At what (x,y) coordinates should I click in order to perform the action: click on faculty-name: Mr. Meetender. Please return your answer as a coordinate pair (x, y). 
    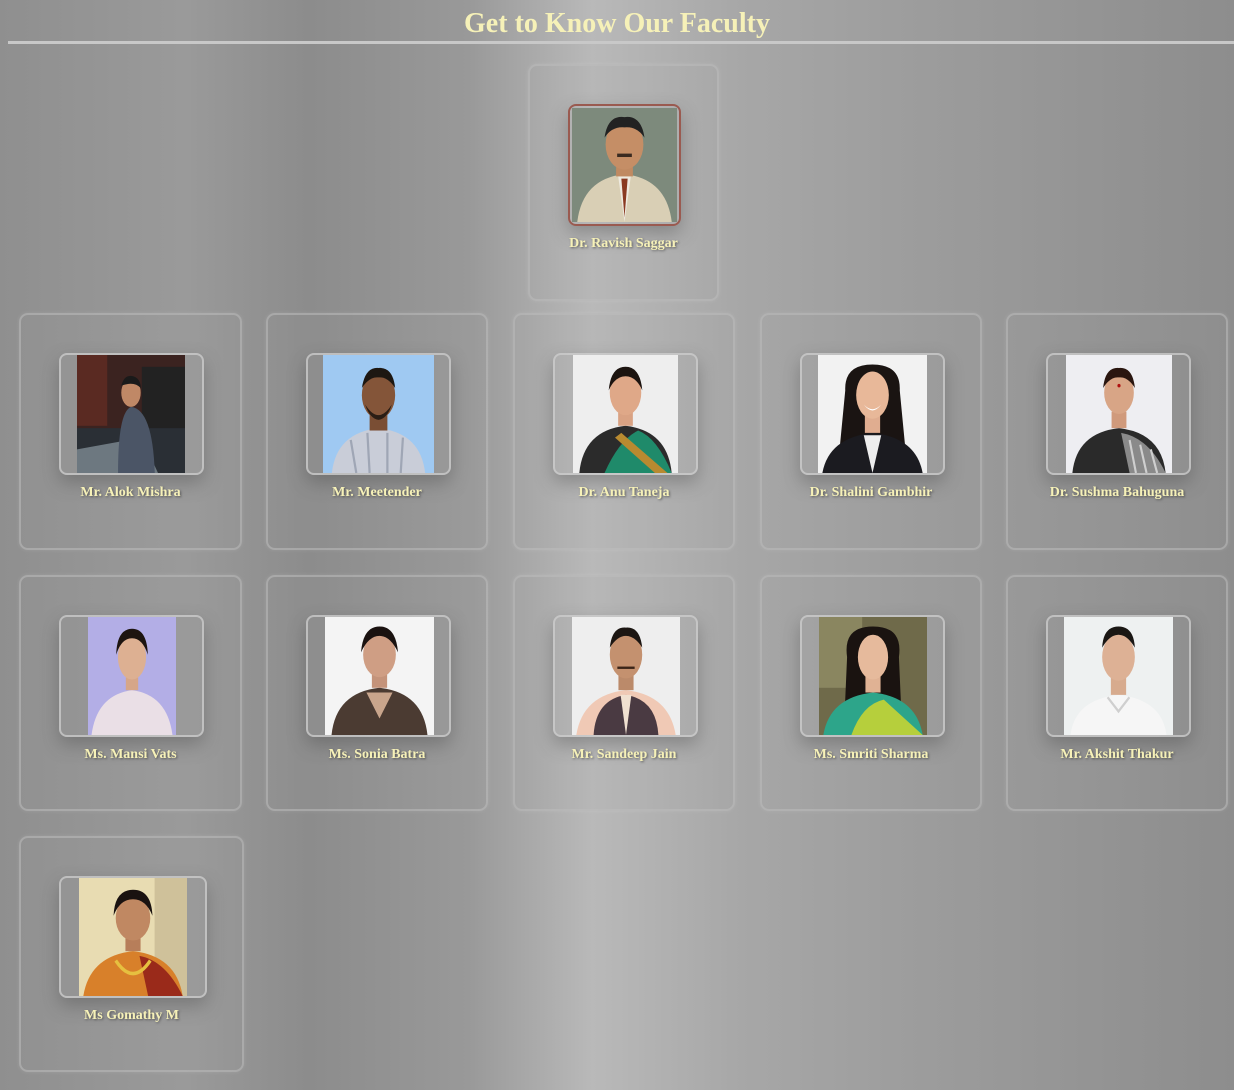
    Looking at the image, I should click on (377, 492).